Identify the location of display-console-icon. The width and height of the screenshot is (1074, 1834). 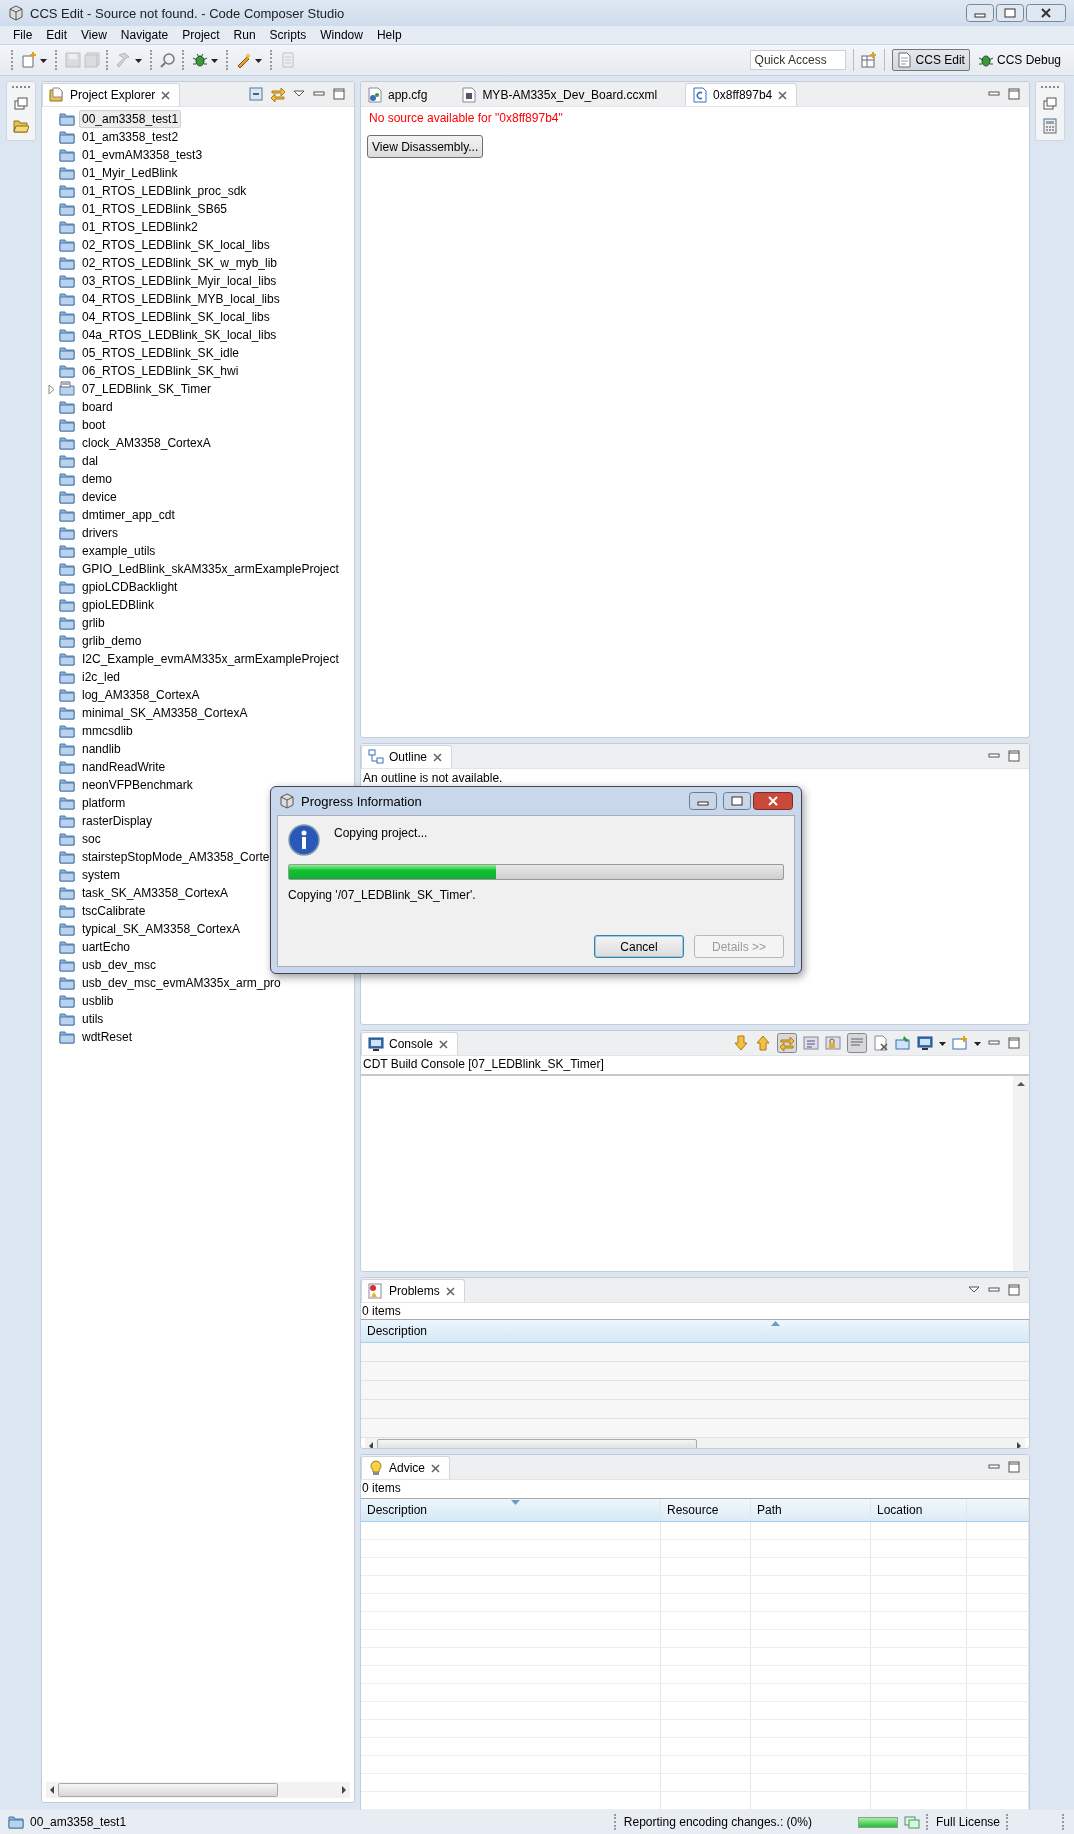
(925, 1043).